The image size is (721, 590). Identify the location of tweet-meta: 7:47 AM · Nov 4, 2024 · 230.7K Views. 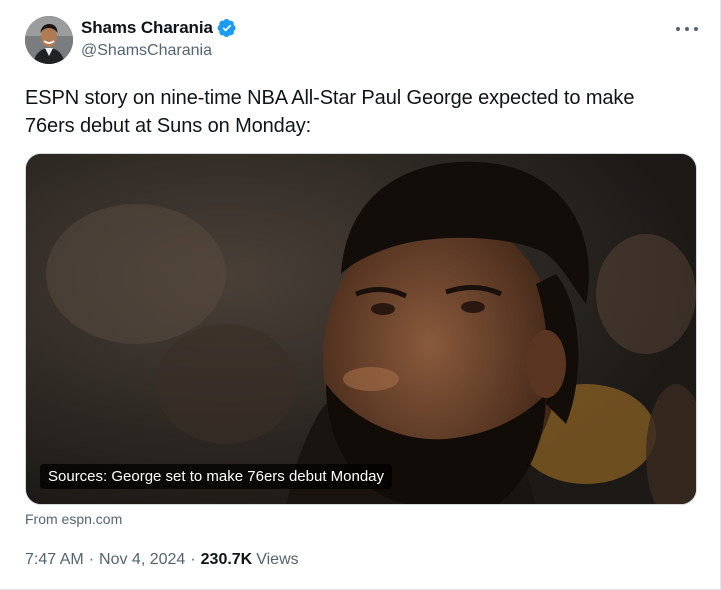
(162, 560).